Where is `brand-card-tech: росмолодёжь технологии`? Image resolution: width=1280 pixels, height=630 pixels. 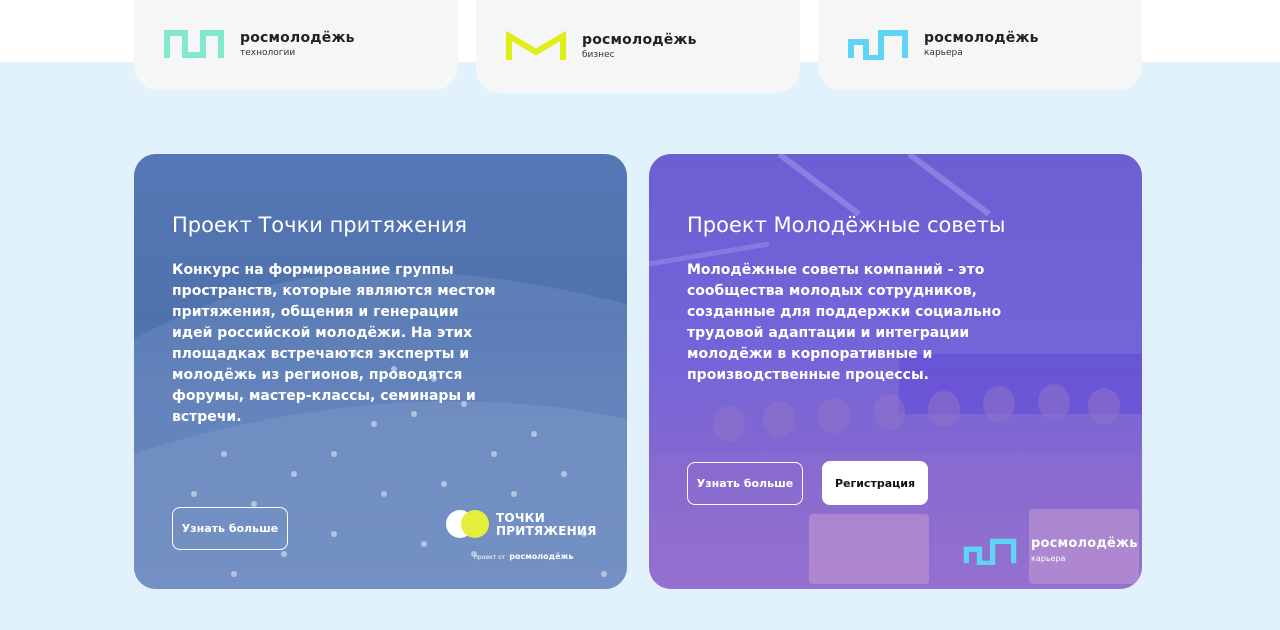
brand-card-tech: росмолодёжь технологии is located at coordinates (296, 45).